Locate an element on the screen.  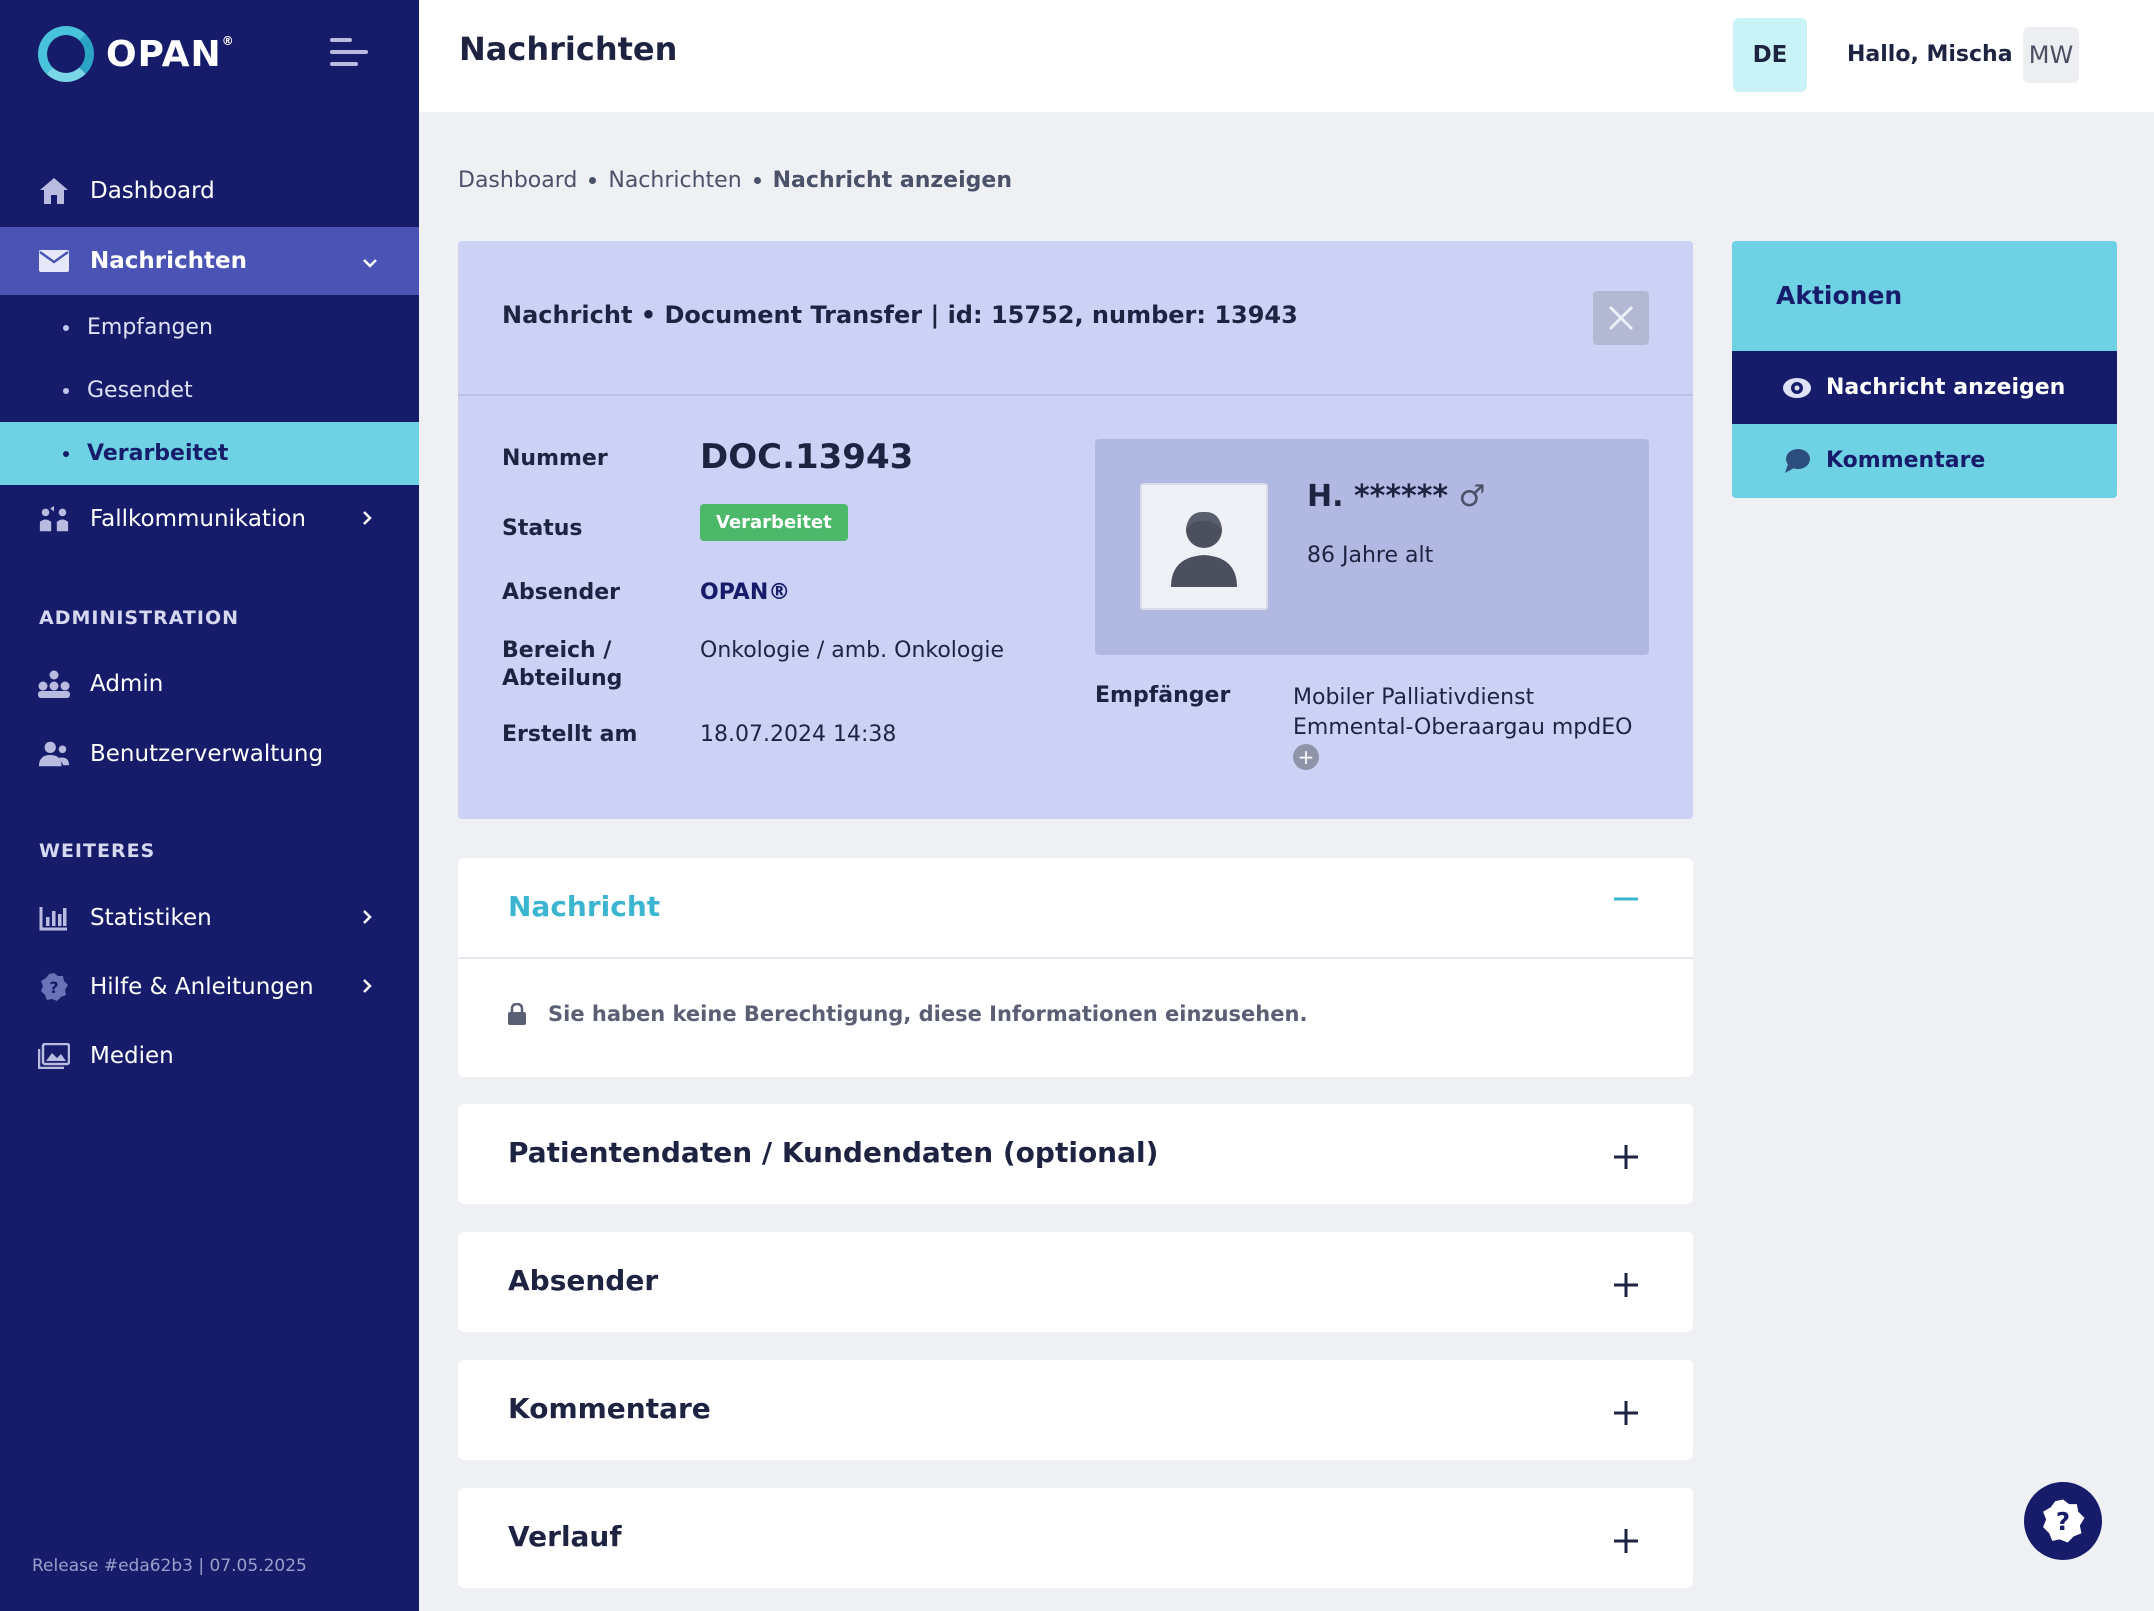
speech-bubble-icon is located at coordinates (1797, 461).